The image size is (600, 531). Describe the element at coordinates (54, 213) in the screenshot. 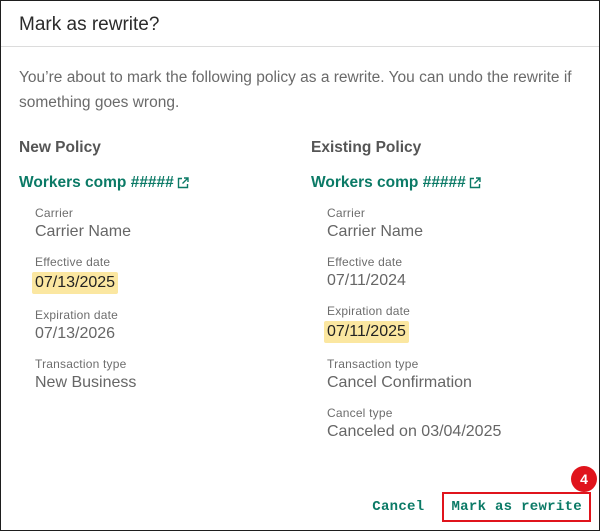

I see `new-carrier-label: Carrier` at that location.